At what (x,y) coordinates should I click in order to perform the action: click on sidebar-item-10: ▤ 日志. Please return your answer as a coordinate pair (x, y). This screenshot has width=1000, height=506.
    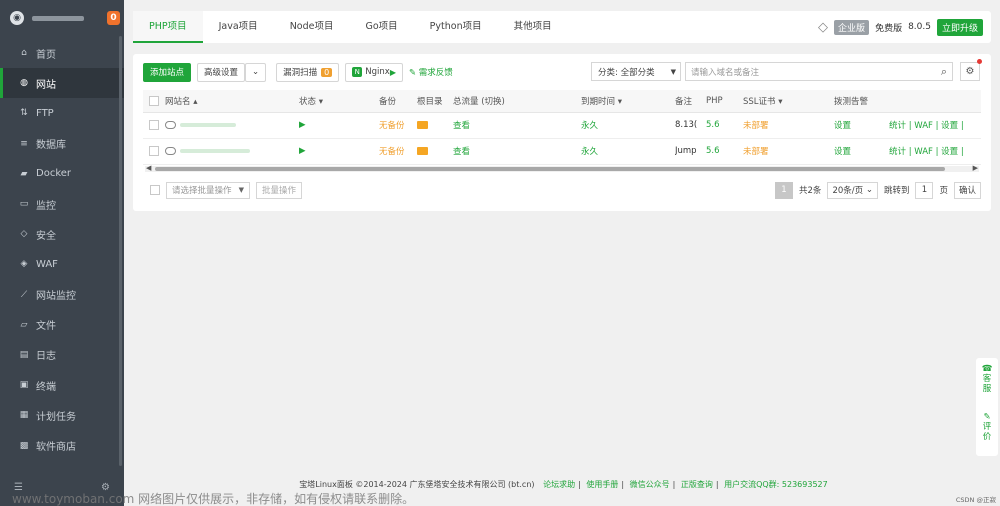
    Looking at the image, I should click on (62, 355).